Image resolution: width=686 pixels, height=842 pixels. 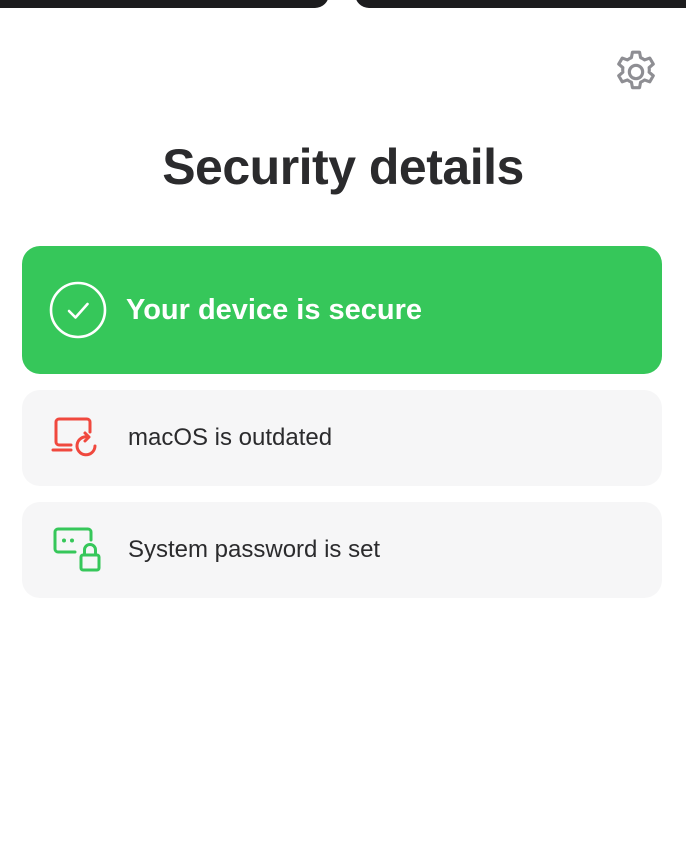 What do you see at coordinates (254, 549) in the screenshot?
I see `detail-label: System password is set` at bounding box center [254, 549].